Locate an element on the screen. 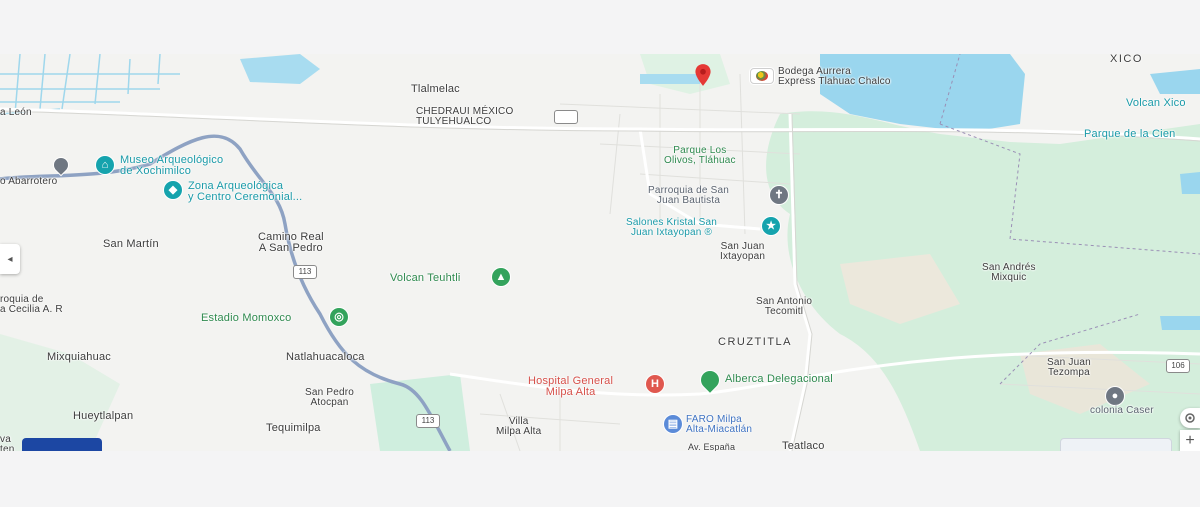 This screenshot has width=1200, height=507. place-label: Mixquiahuac is located at coordinates (79, 357).